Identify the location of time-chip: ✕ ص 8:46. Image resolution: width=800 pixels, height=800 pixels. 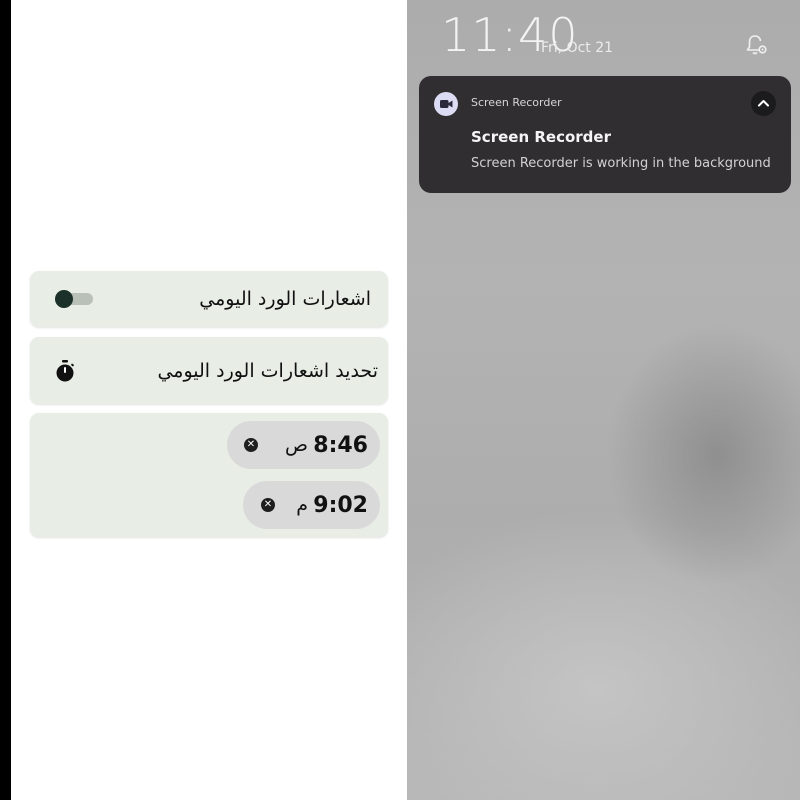
(303, 445).